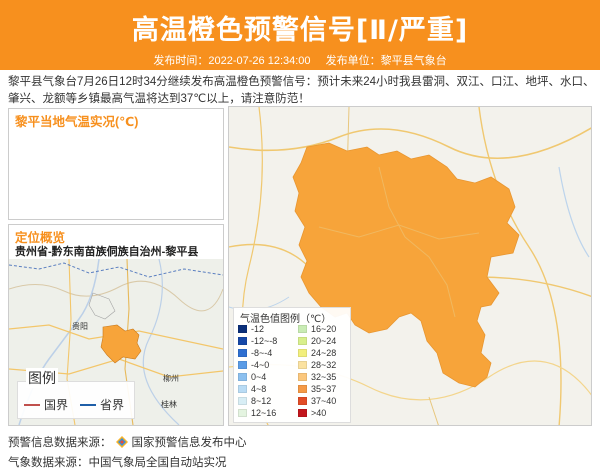  I want to click on publisher: 发布单位：黎平县气象台, so click(386, 61).